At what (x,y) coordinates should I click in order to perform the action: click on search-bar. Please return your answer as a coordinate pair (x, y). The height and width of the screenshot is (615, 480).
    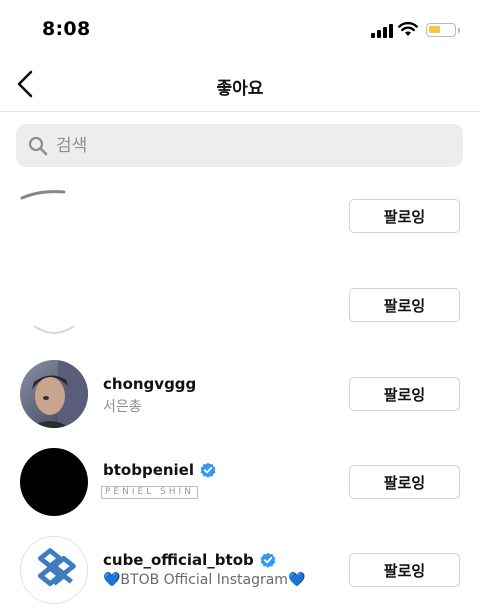
    Looking at the image, I should click on (239, 145).